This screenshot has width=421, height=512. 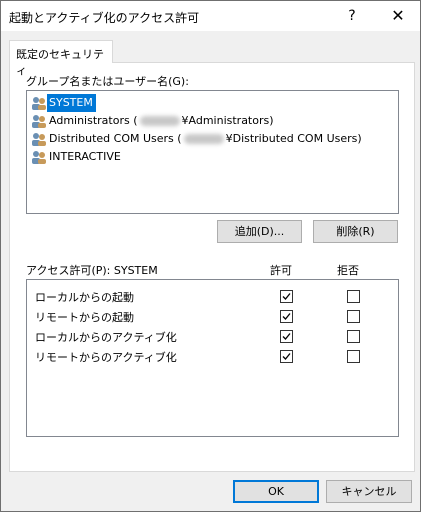 I want to click on remove-button: 削除(R), so click(x=355, y=231).